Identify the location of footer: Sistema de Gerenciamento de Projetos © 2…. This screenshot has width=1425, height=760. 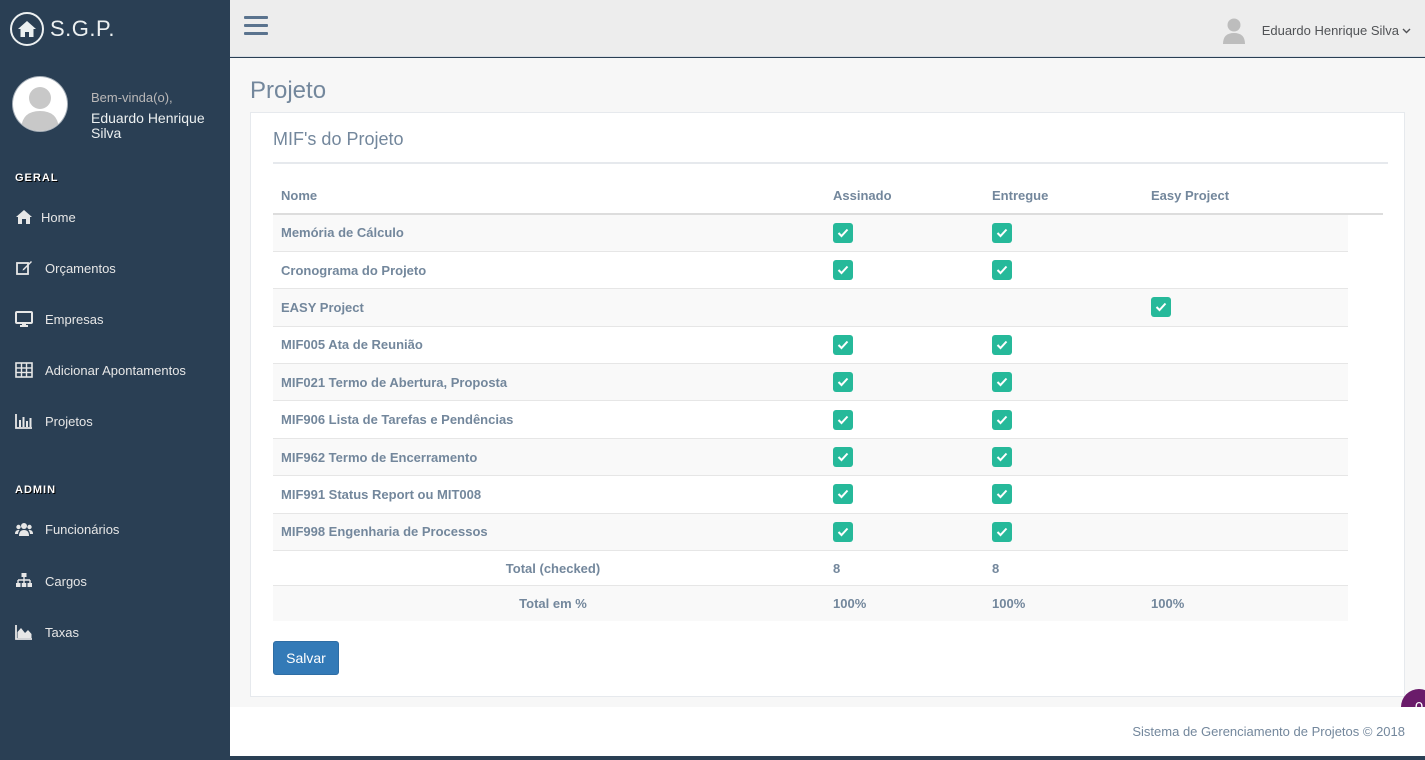
(827, 731).